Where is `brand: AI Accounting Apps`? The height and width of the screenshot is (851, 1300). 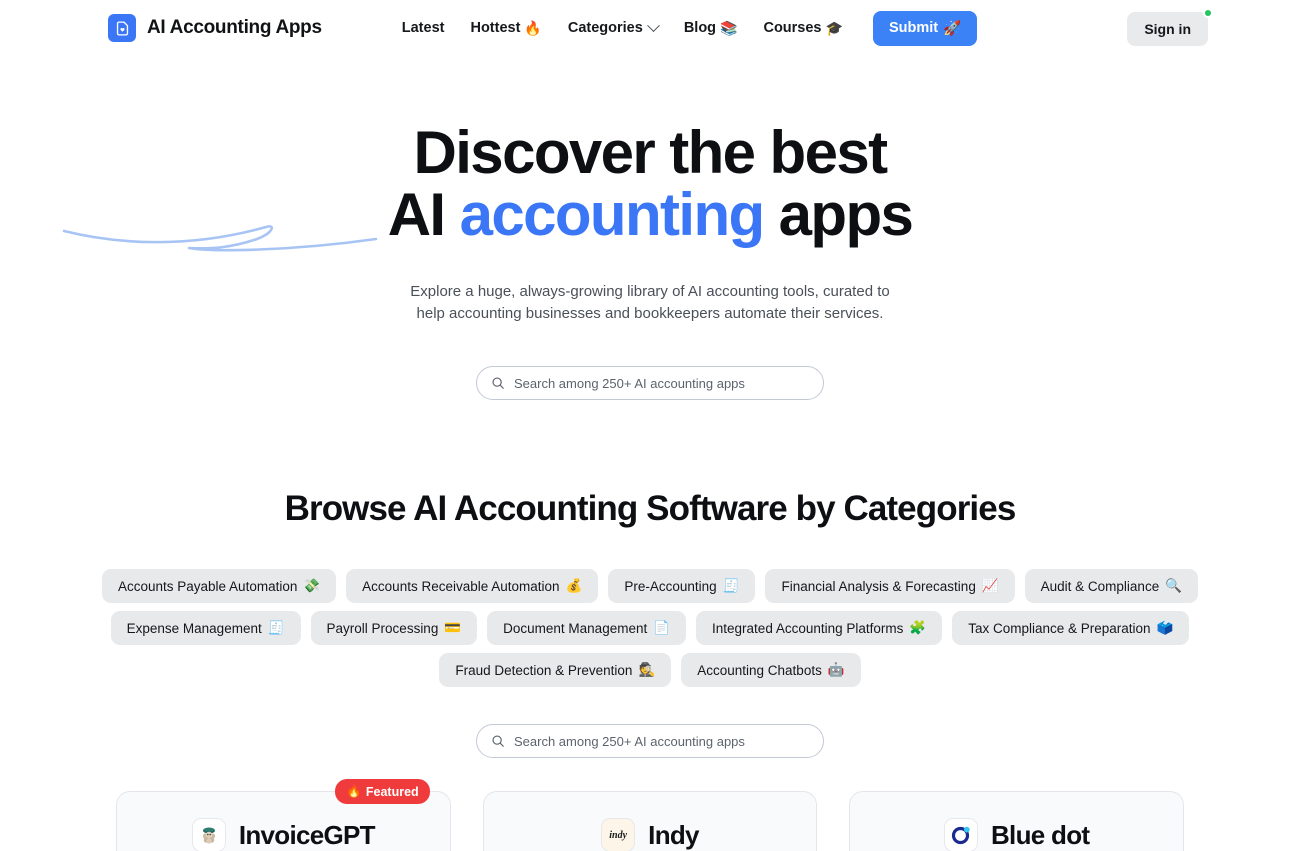 brand: AI Accounting Apps is located at coordinates (215, 28).